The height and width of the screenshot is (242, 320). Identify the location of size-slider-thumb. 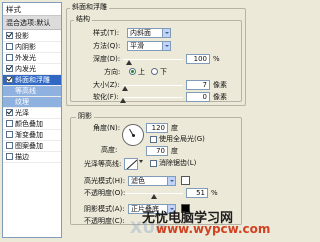
(124, 88).